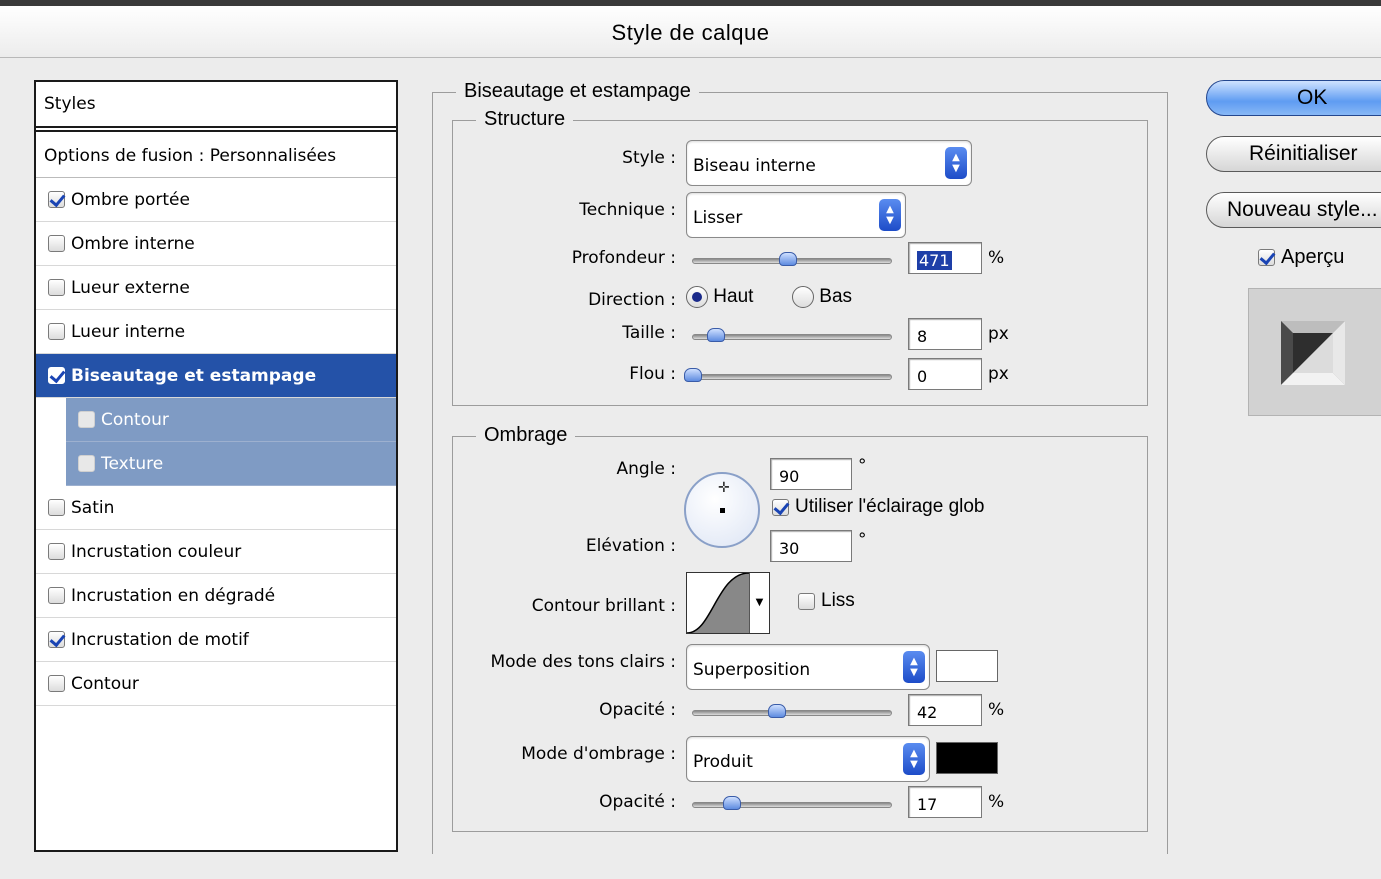 Image resolution: width=1381 pixels, height=879 pixels. I want to click on style-select-value: Biseau interne, so click(754, 166).